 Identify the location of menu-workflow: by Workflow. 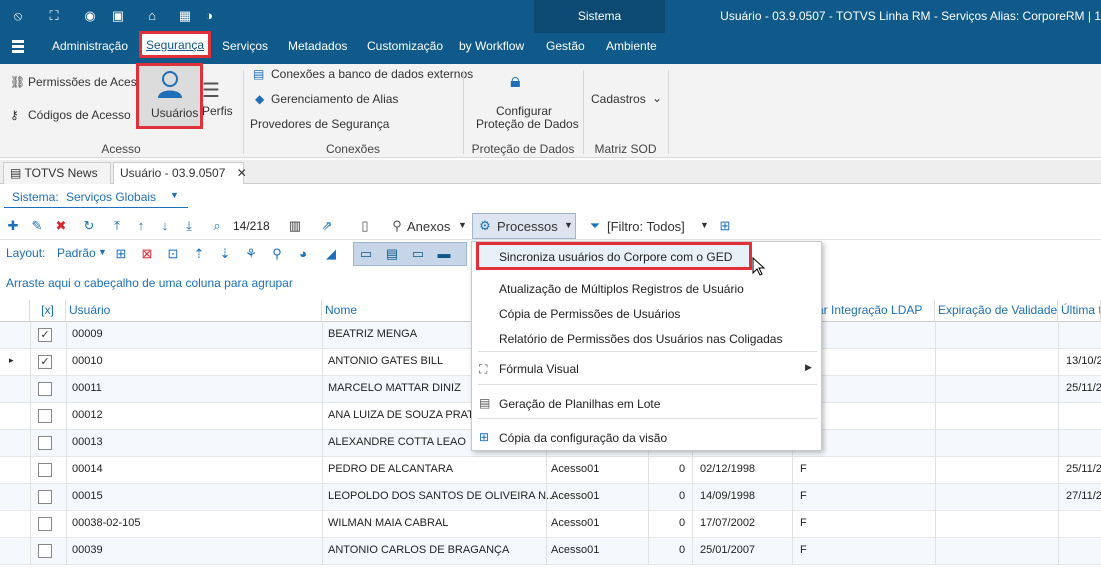
(491, 46).